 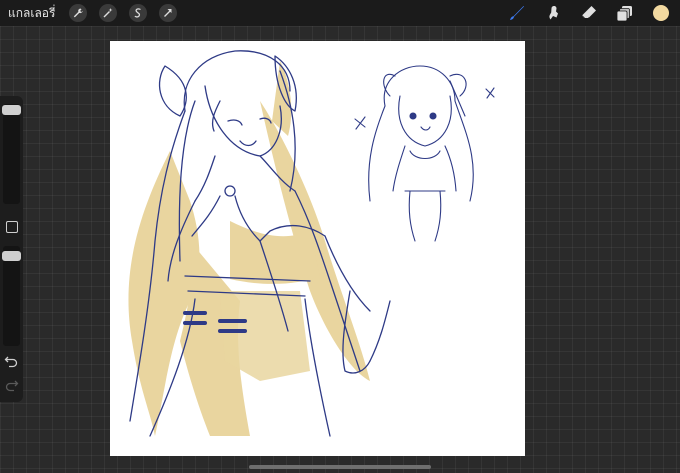 What do you see at coordinates (340, 13) in the screenshot?
I see `top-toolbar: แกลเลอรี่` at bounding box center [340, 13].